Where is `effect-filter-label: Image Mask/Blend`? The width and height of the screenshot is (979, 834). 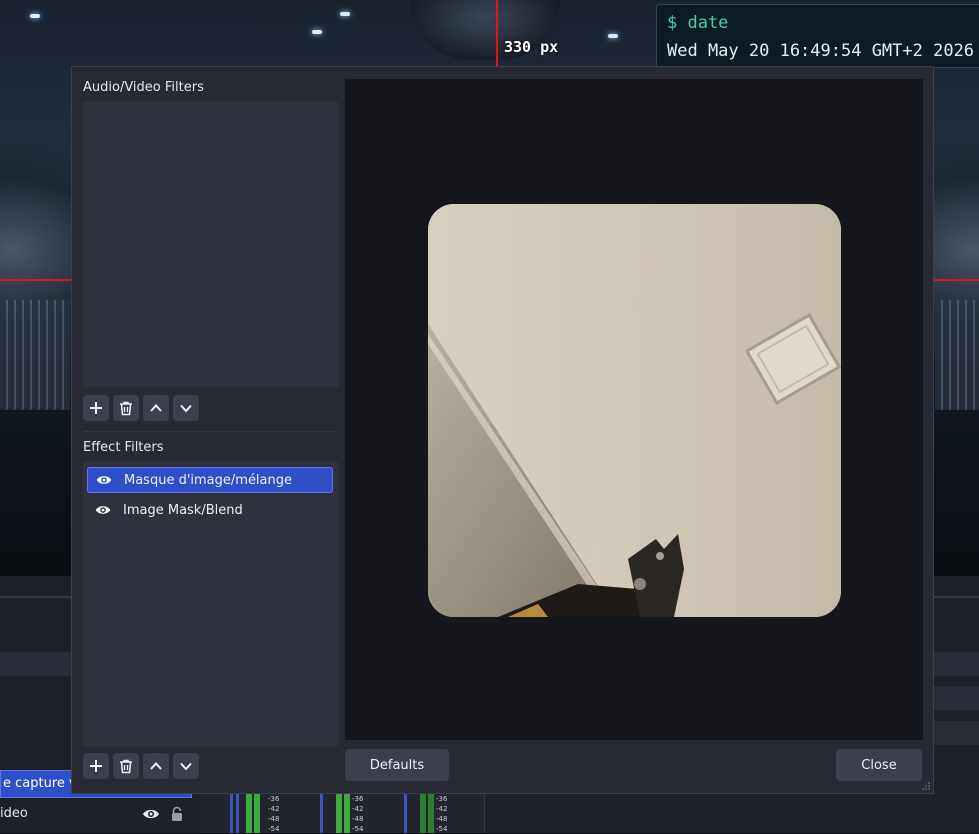
effect-filter-label: Image Mask/Blend is located at coordinates (183, 510).